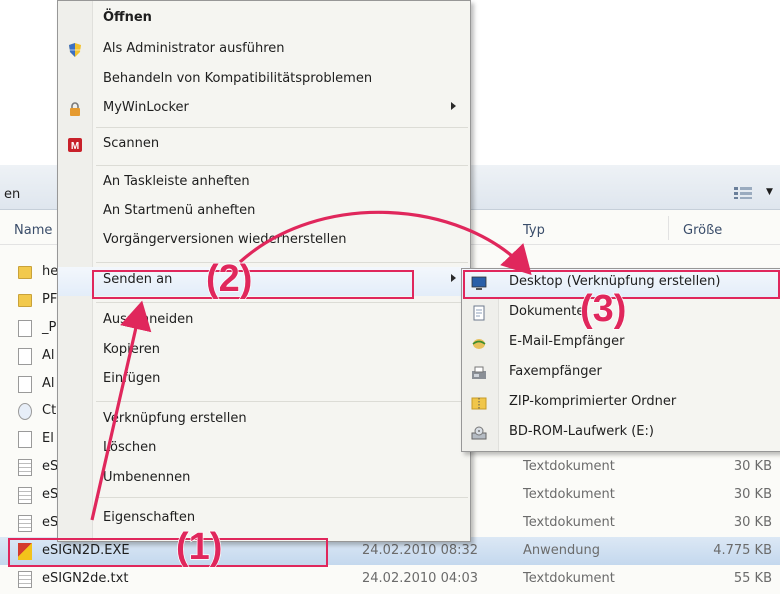 This screenshot has height=594, width=780. Describe the element at coordinates (668, 228) in the screenshot. I see `column-separator` at that location.